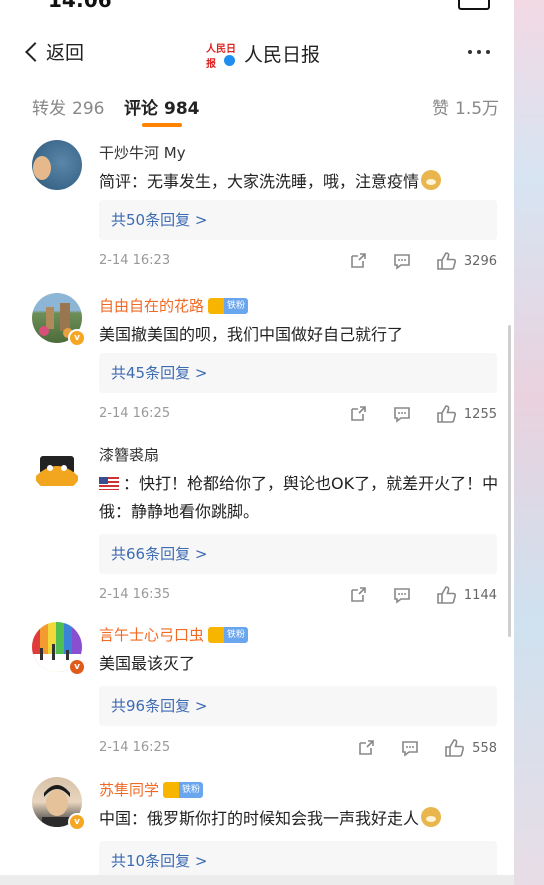 Image resolution: width=544 pixels, height=885 pixels. Describe the element at coordinates (298, 706) in the screenshot. I see `replies-link: 共96条回复 >` at that location.